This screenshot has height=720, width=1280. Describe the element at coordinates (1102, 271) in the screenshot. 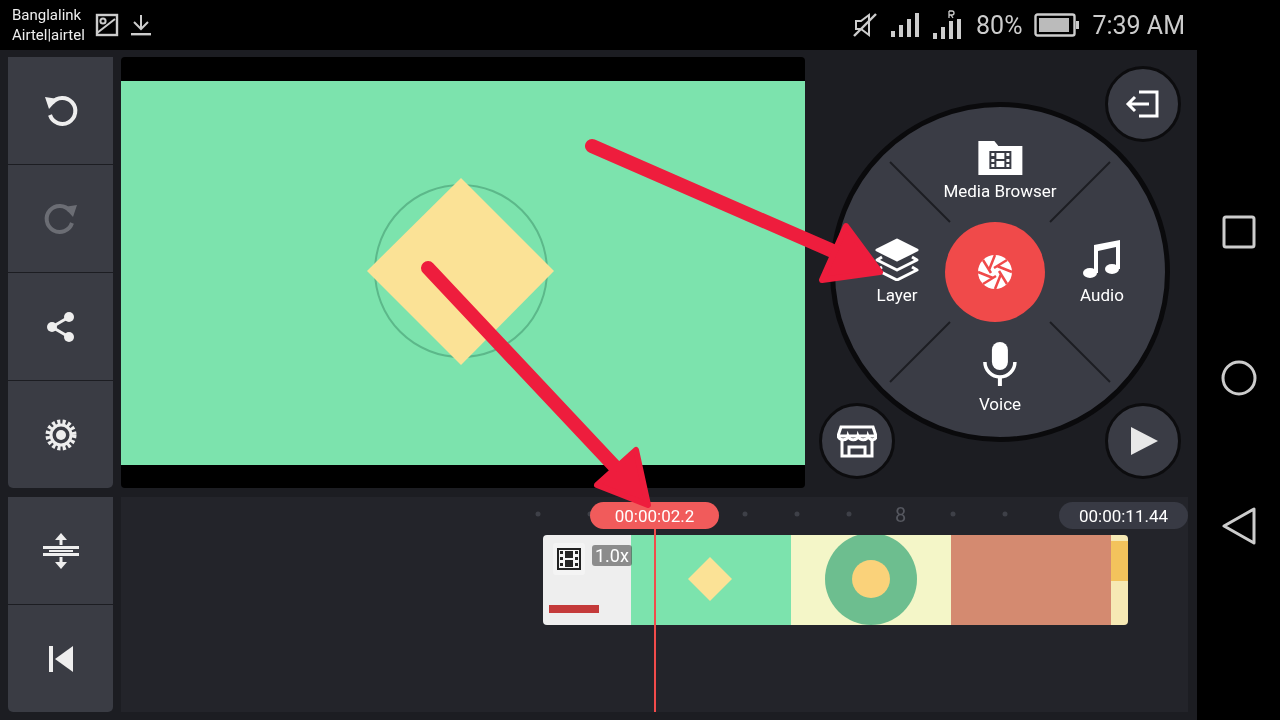

I see `audio-menu-item: Audio` at that location.